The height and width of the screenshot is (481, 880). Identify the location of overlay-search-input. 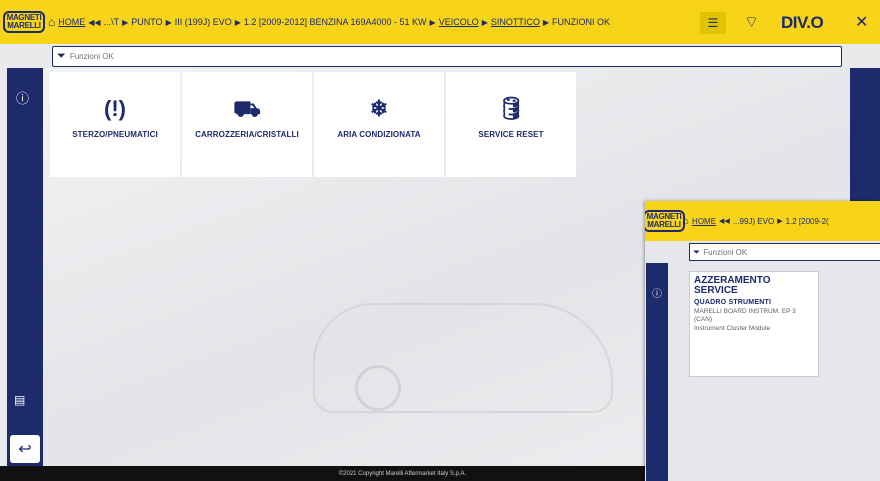
(791, 252).